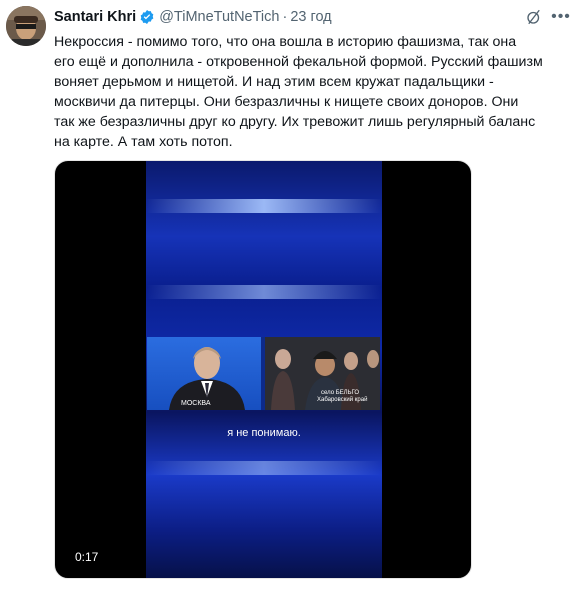 This screenshot has height=589, width=581. Describe the element at coordinates (263, 373) in the screenshot. I see `split-screen-inset: МОСКВА село БЕЛЬГО Хабаровский край` at that location.